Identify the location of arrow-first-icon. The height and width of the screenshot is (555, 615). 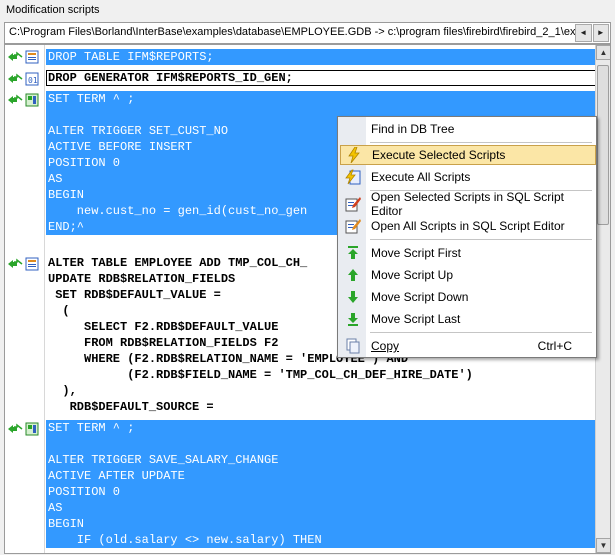
(353, 253).